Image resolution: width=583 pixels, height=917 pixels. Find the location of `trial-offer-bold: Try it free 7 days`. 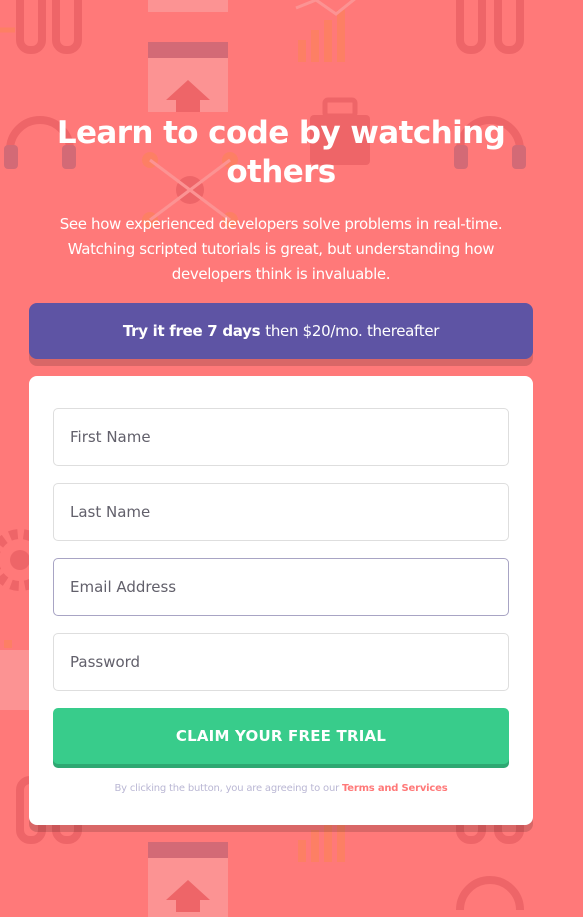

trial-offer-bold: Try it free 7 days is located at coordinates (191, 331).